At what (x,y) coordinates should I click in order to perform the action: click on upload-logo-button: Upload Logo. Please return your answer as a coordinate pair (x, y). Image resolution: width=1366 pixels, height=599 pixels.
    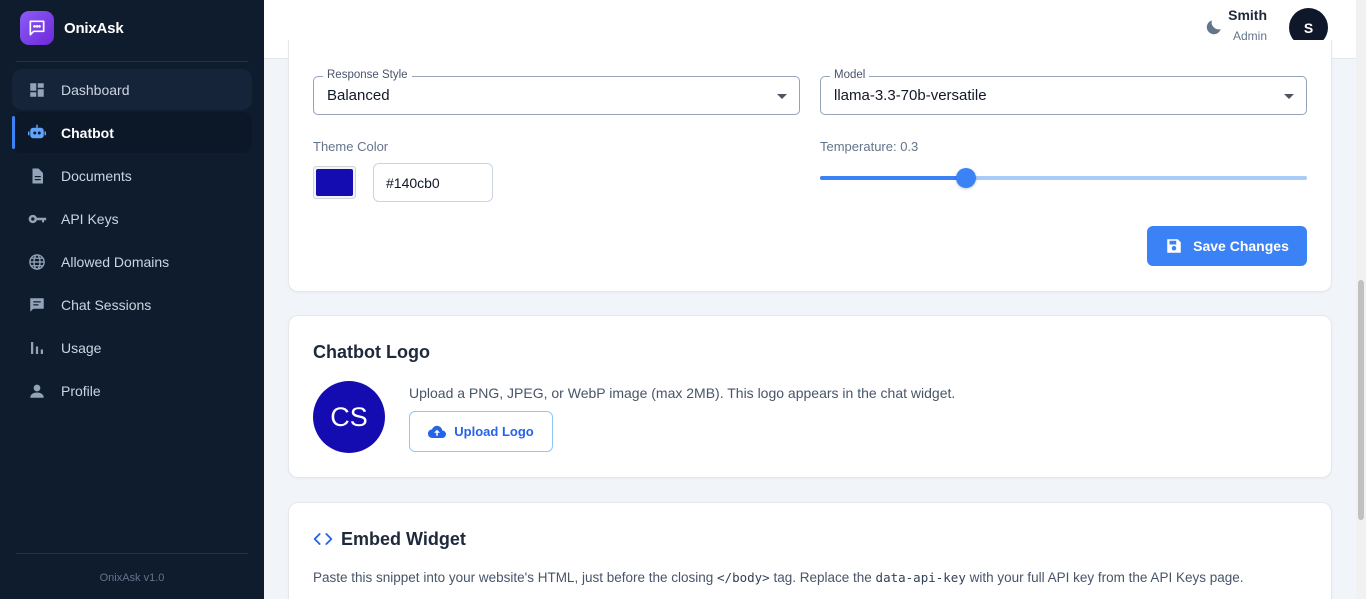
    Looking at the image, I should click on (481, 431).